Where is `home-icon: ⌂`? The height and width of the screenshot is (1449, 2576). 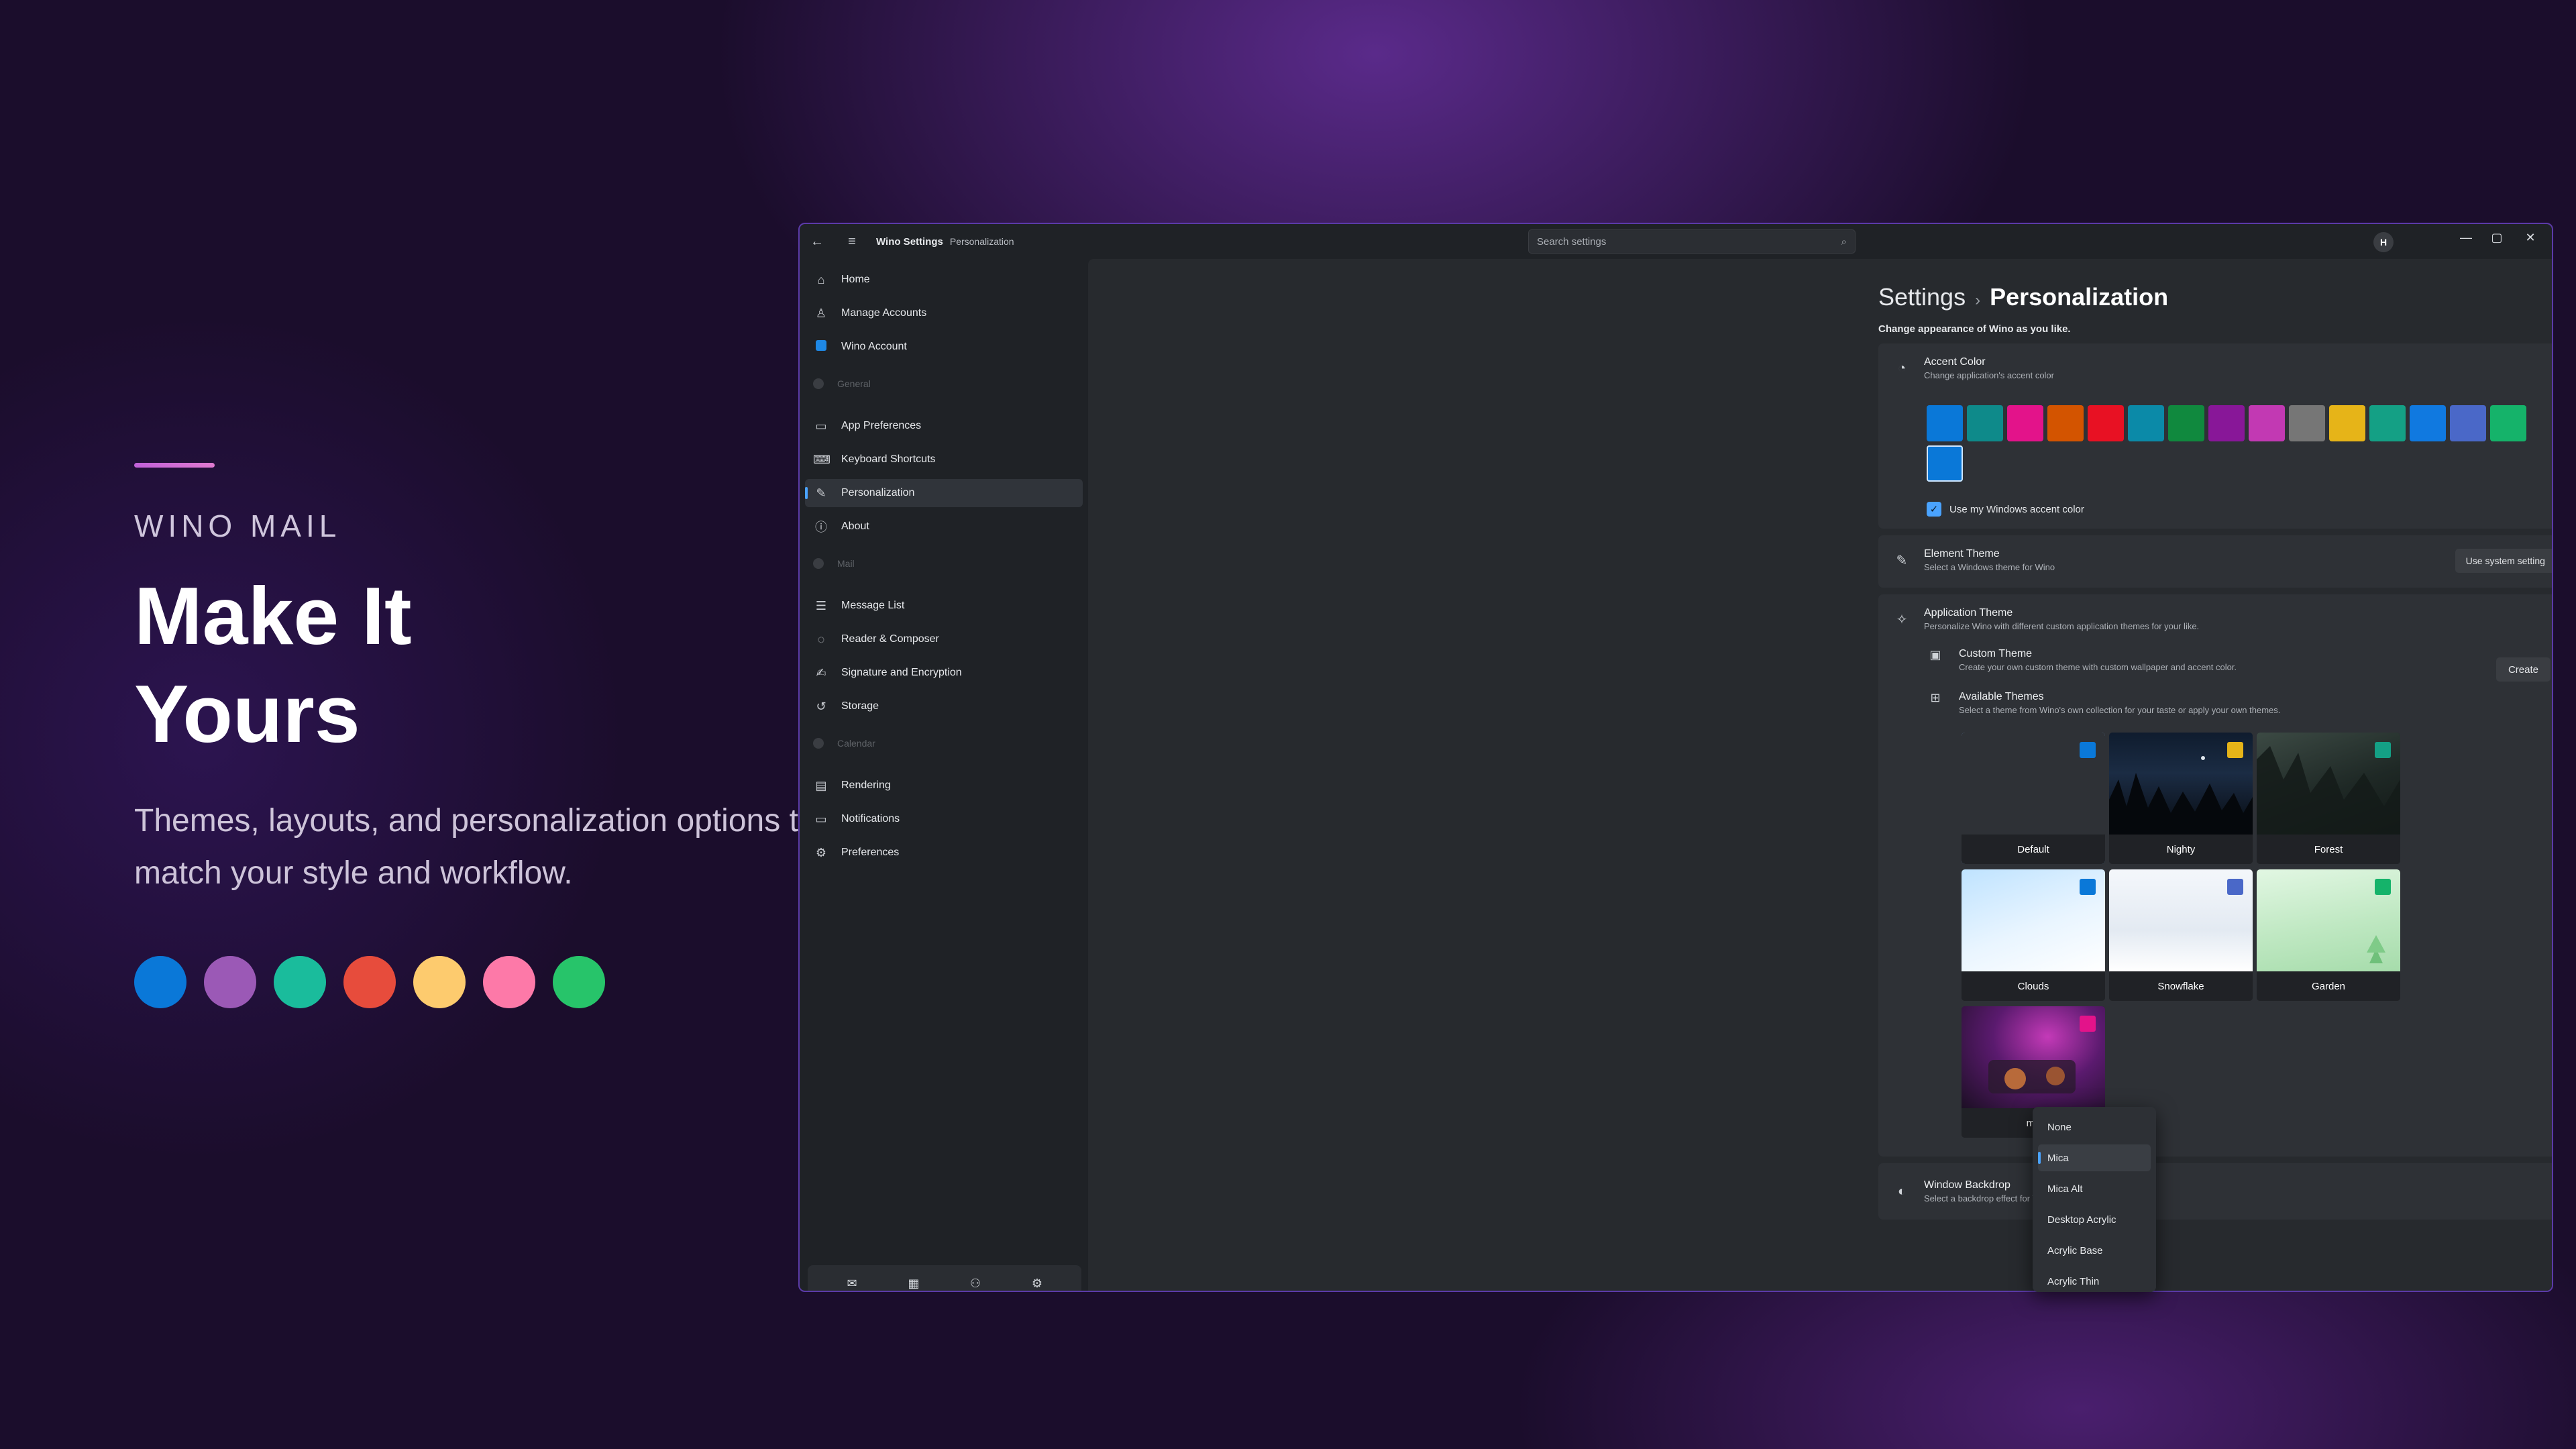
home-icon: ⌂ is located at coordinates (821, 279).